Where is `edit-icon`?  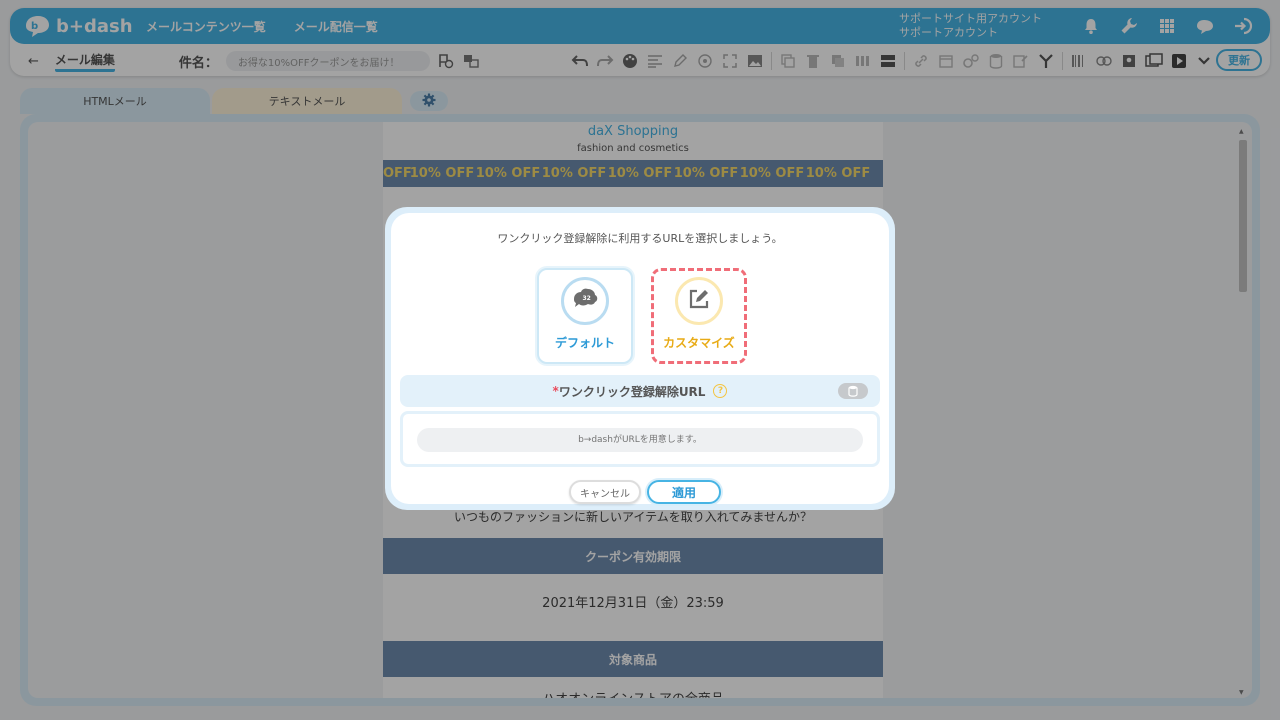
edit-icon is located at coordinates (699, 301).